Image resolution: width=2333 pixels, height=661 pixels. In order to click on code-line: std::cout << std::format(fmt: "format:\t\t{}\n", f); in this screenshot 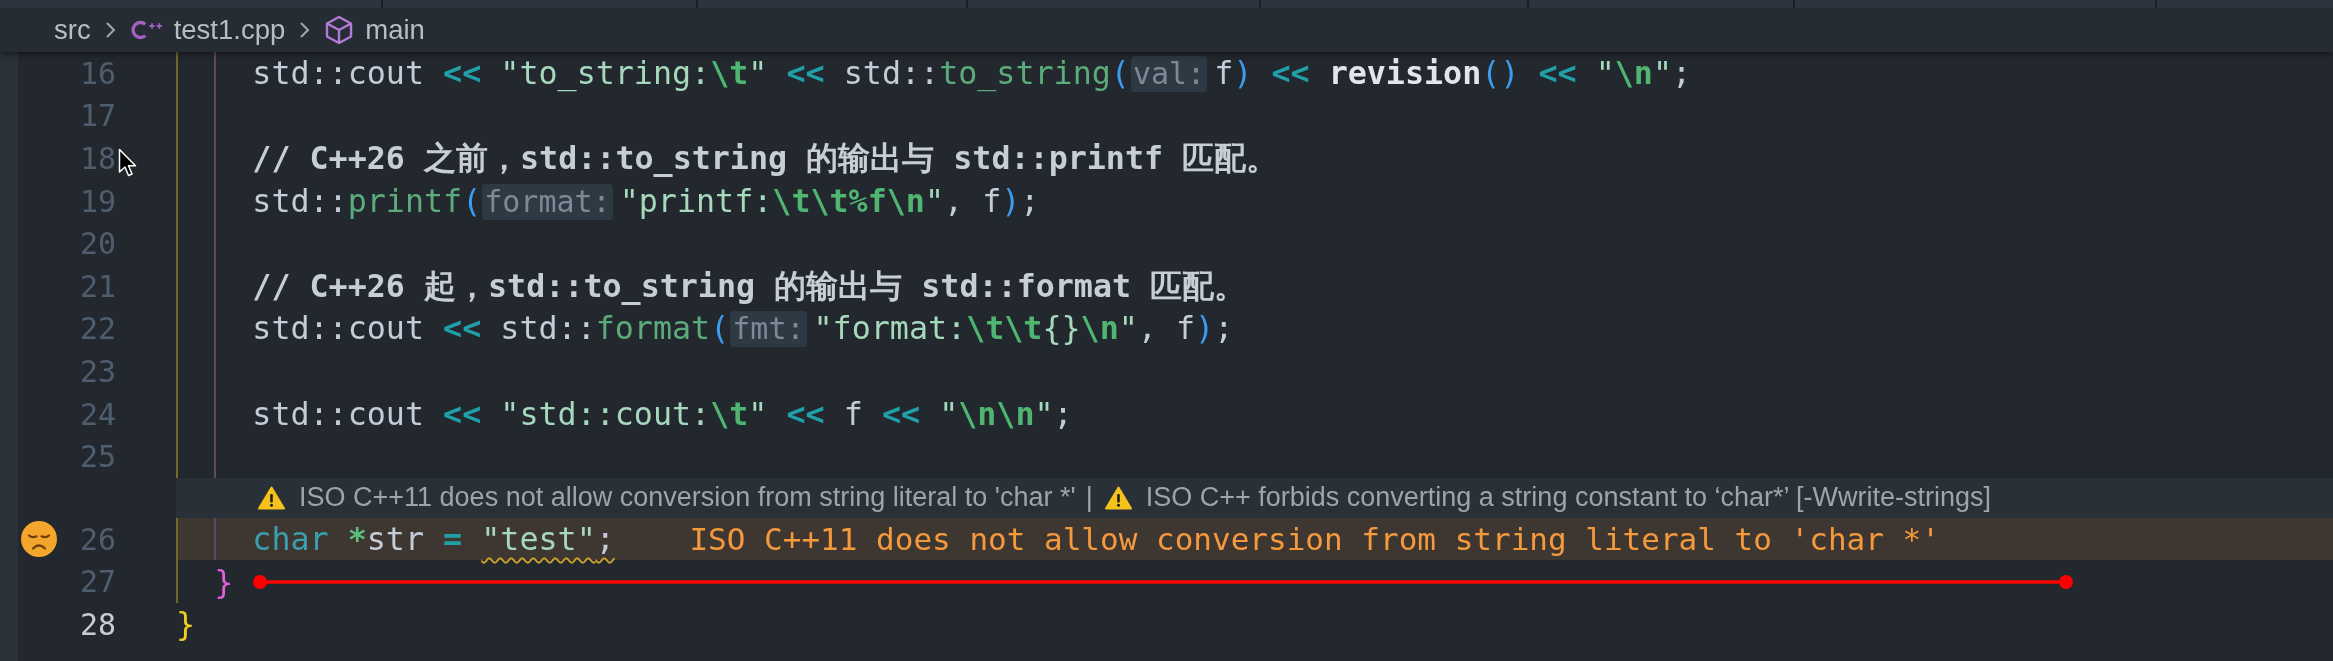, I will do `click(743, 329)`.